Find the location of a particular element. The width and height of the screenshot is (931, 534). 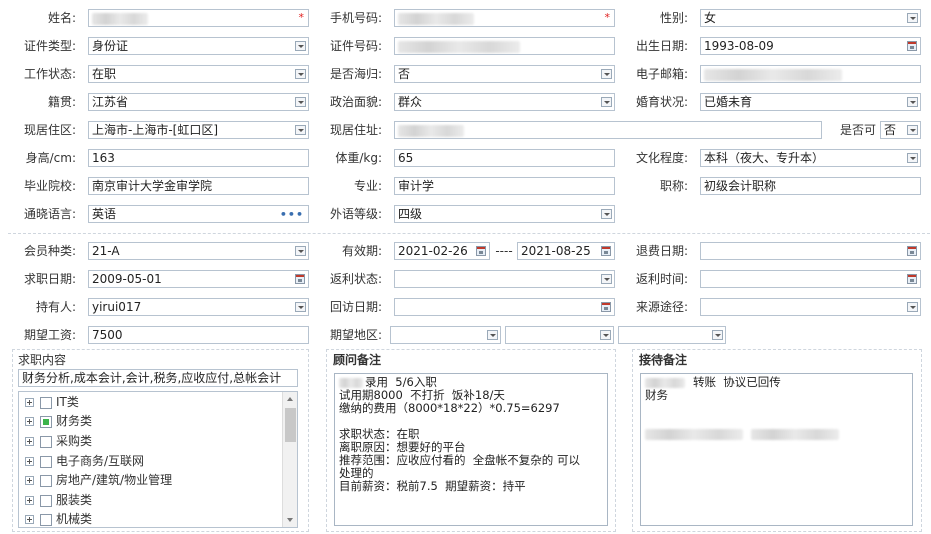

id-no-label: 证件号码: is located at coordinates (355, 46).